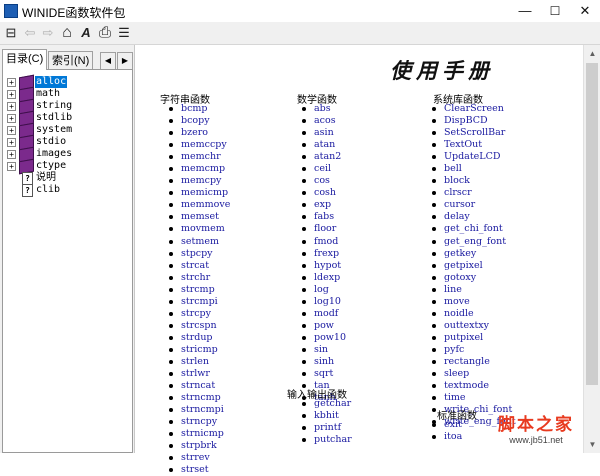 The width and height of the screenshot is (600, 476). What do you see at coordinates (472, 109) in the screenshot?
I see `function-link: ClearScreen` at bounding box center [472, 109].